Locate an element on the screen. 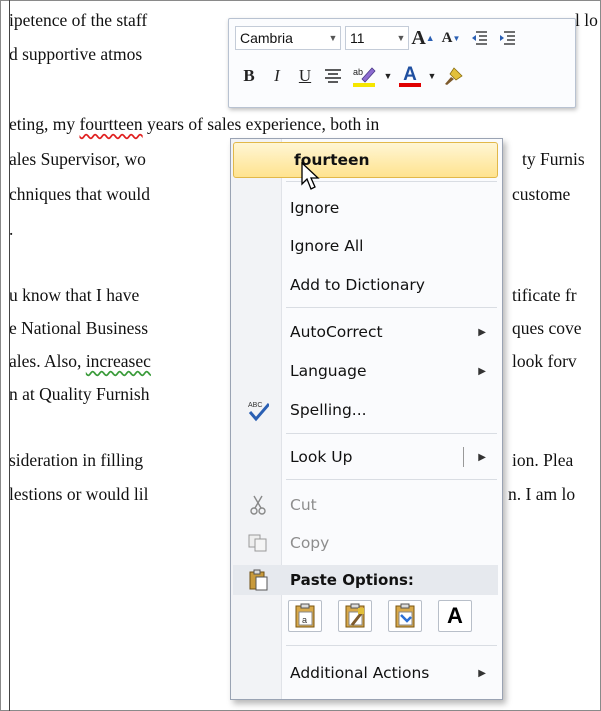 The height and width of the screenshot is (711, 601). format-painter-button is located at coordinates (453, 76).